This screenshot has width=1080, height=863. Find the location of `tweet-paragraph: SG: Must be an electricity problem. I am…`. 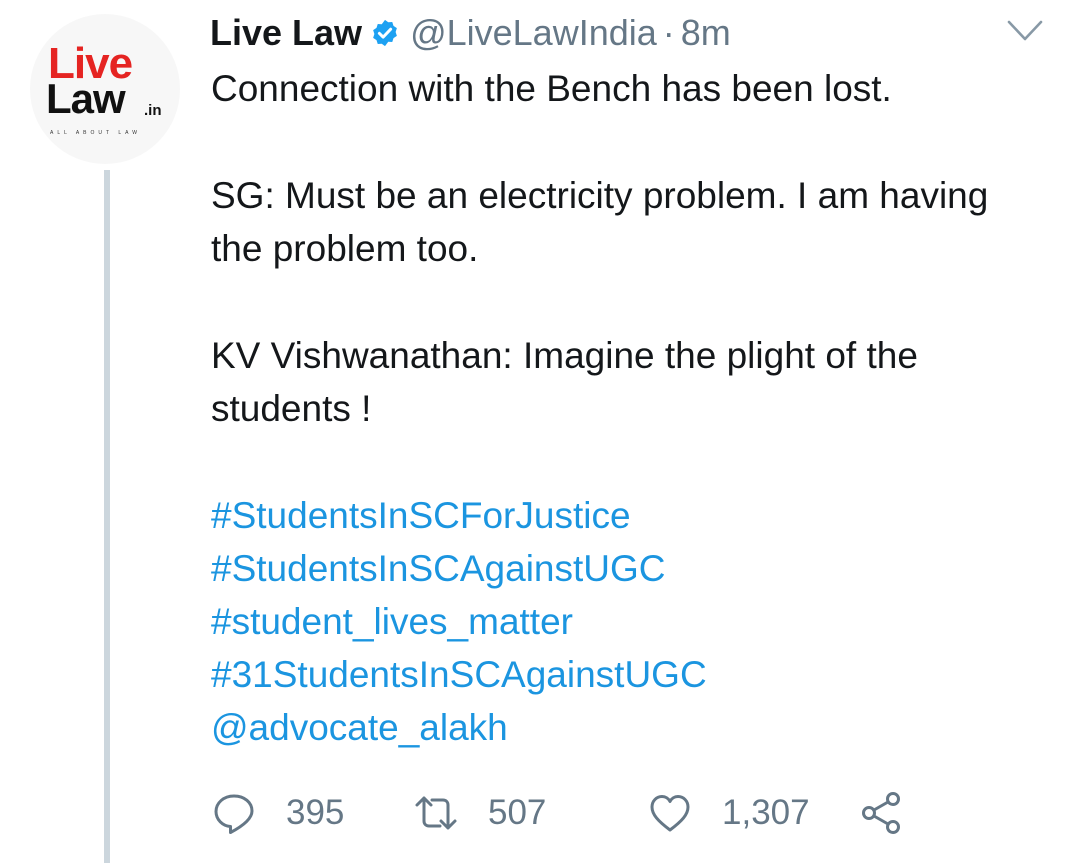

tweet-paragraph: SG: Must be an electricity problem. I am… is located at coordinates (600, 222).